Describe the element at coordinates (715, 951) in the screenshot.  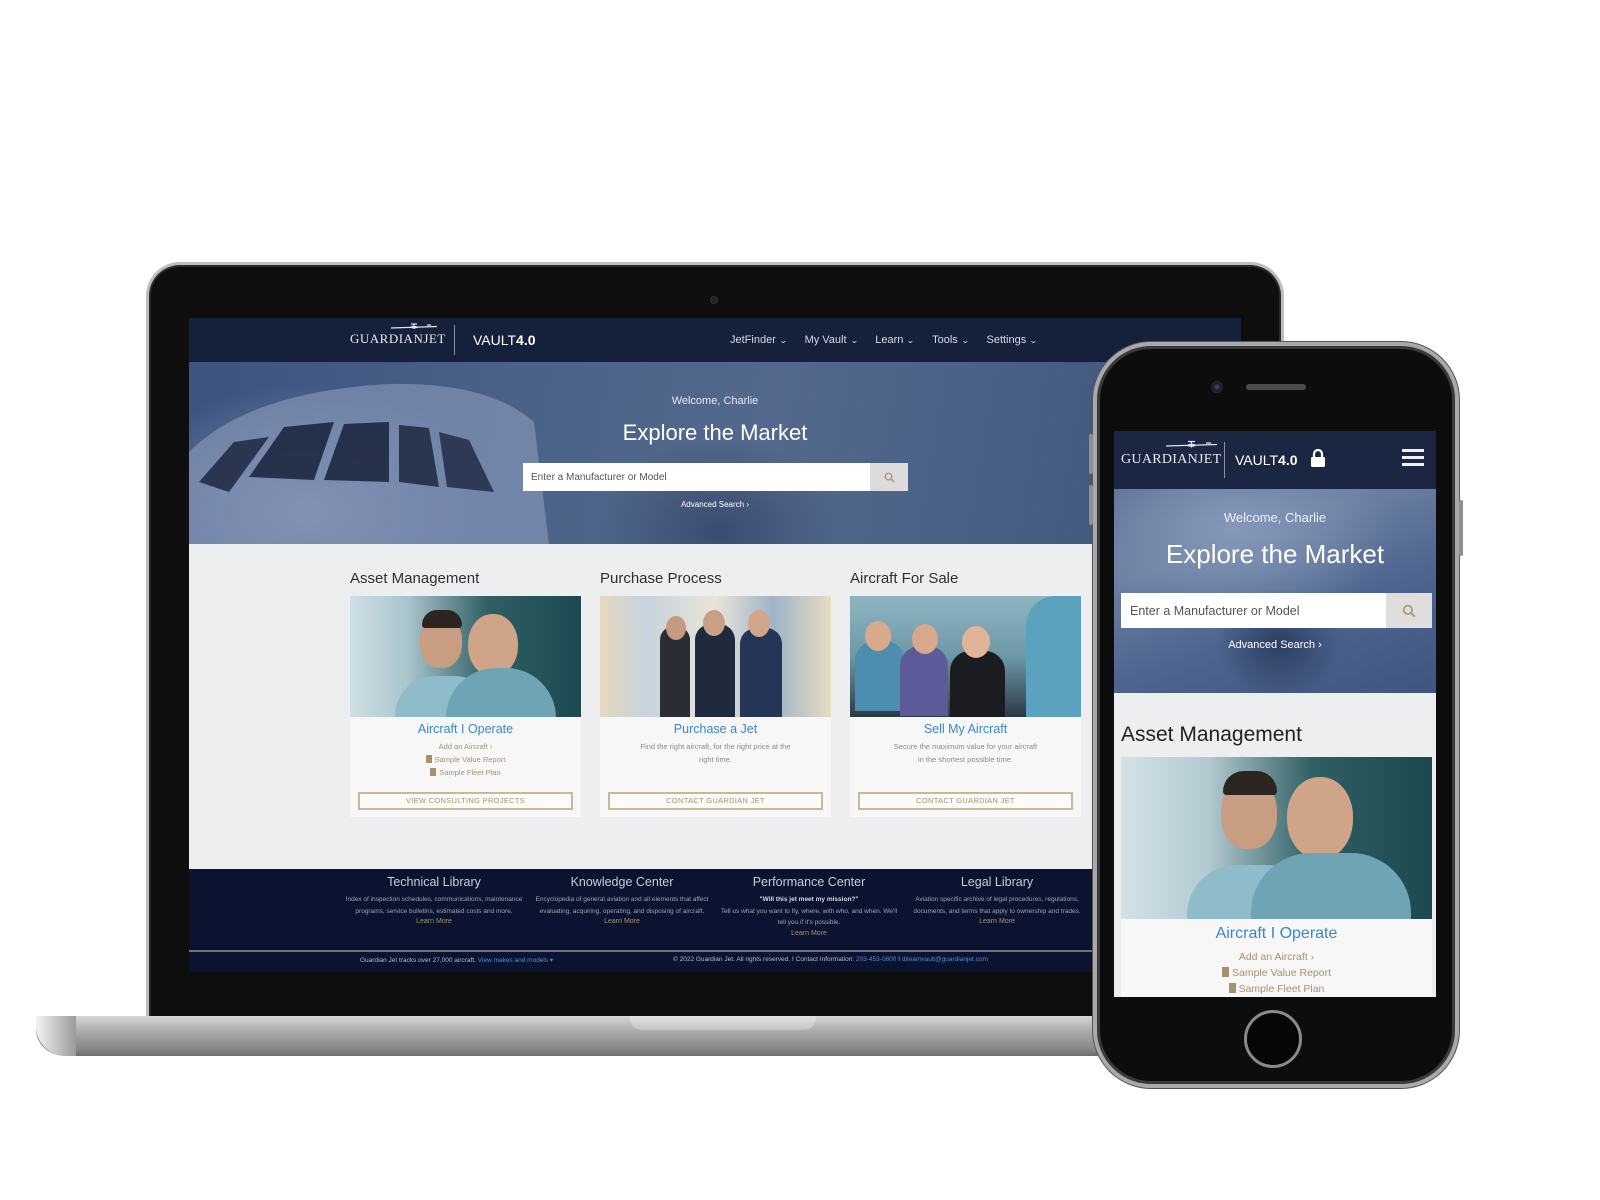
I see `footer-divider` at that location.